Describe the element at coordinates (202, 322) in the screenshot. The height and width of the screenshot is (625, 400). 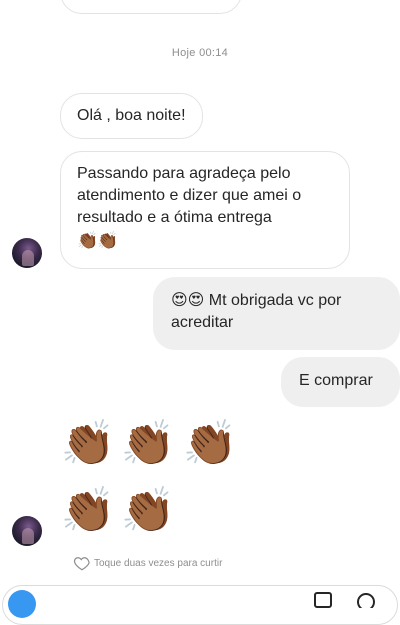
I see `message-text-line: acreditar` at that location.